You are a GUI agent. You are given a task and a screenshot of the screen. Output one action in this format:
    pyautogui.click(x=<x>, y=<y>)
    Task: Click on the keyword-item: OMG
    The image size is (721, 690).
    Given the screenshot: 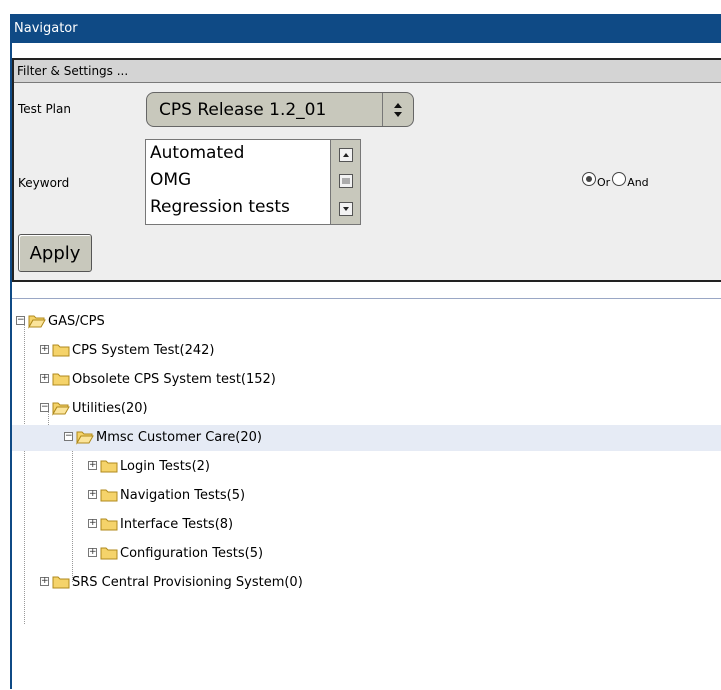 What is the action you would take?
    pyautogui.click(x=253, y=180)
    